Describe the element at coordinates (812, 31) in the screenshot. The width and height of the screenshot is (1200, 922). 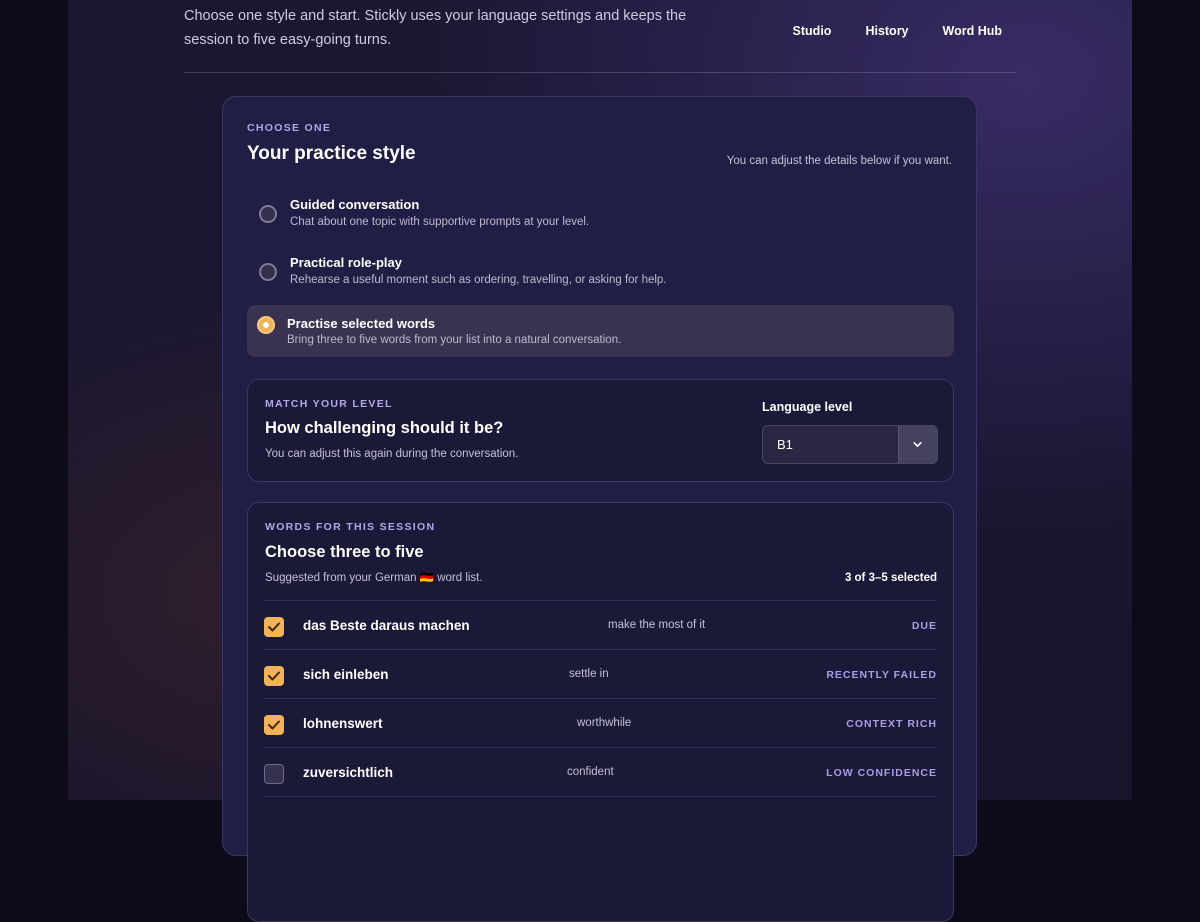
I see `nav-studio: Studio` at that location.